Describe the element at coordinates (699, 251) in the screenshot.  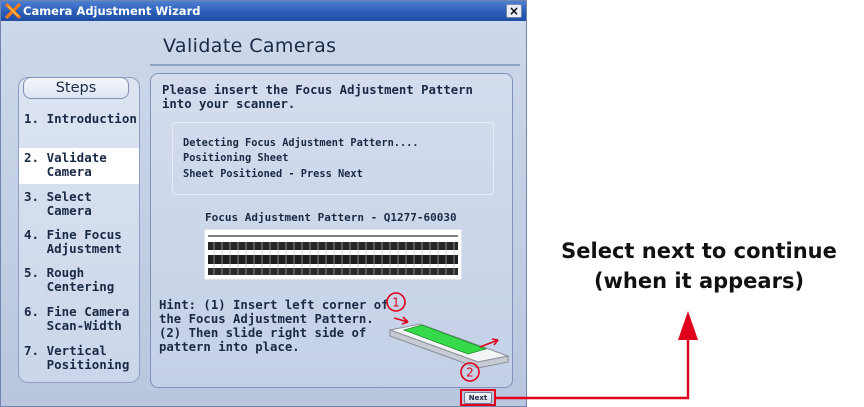
I see `callout-line-1: Select next to continue` at that location.